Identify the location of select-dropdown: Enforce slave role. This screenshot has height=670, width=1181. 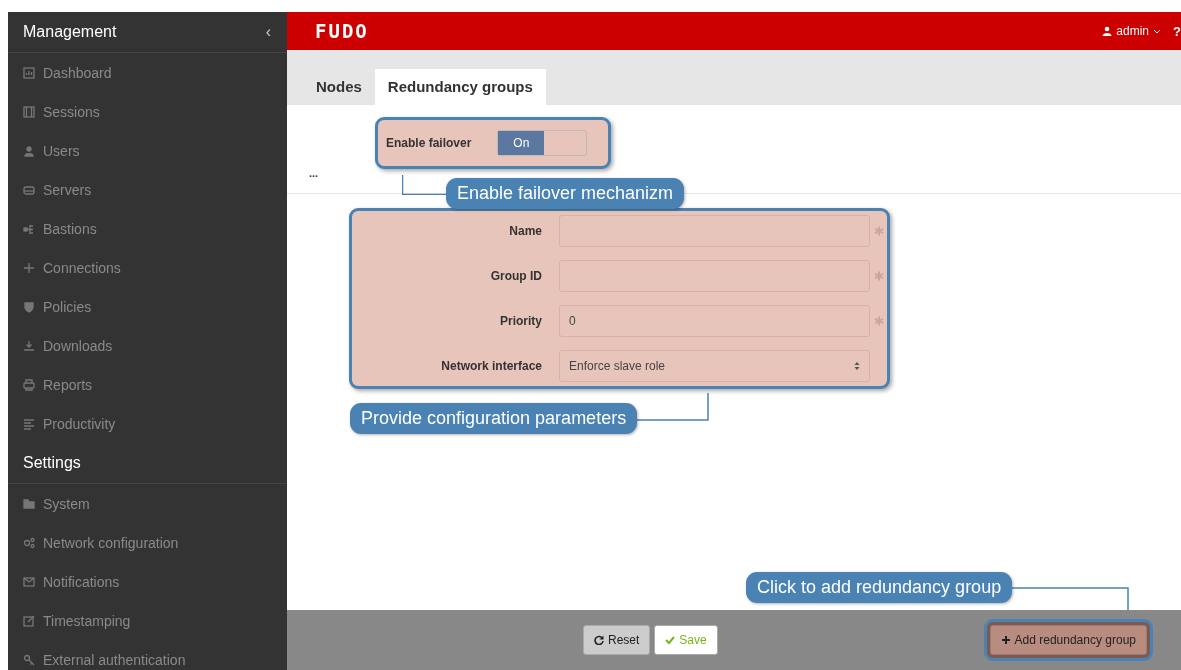
(714, 366).